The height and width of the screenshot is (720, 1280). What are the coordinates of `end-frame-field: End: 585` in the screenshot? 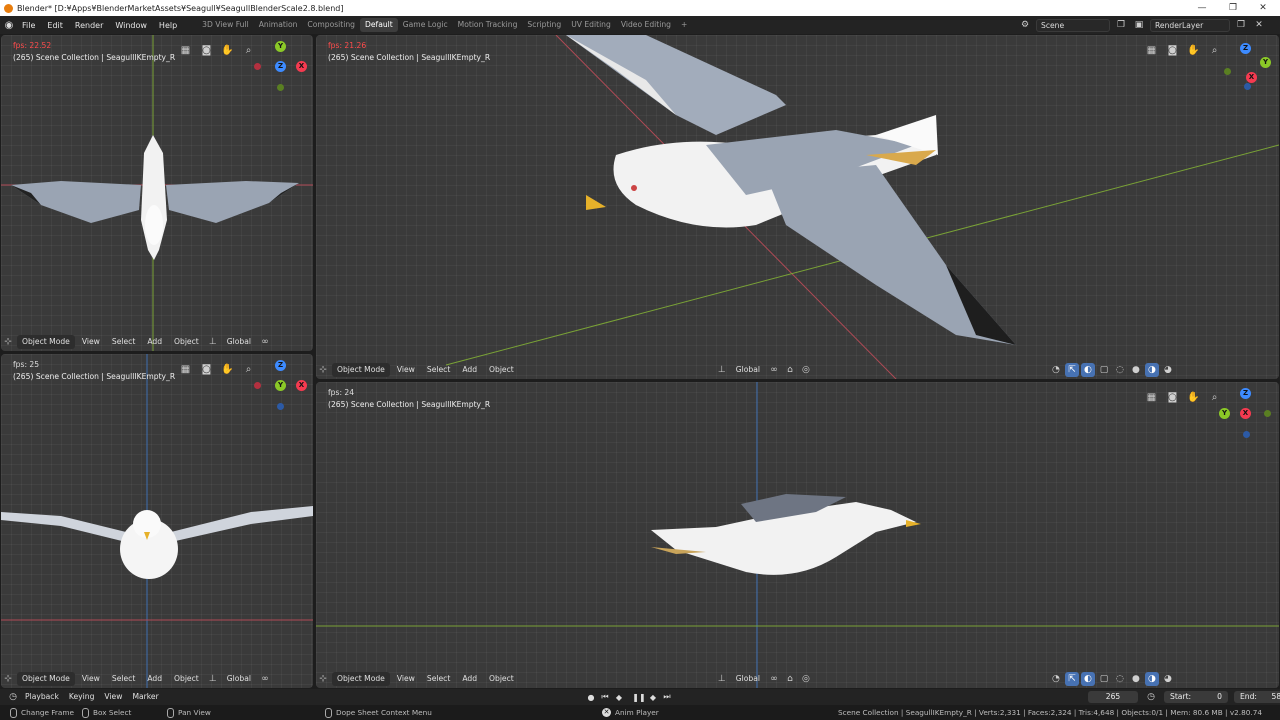 It's located at (1257, 697).